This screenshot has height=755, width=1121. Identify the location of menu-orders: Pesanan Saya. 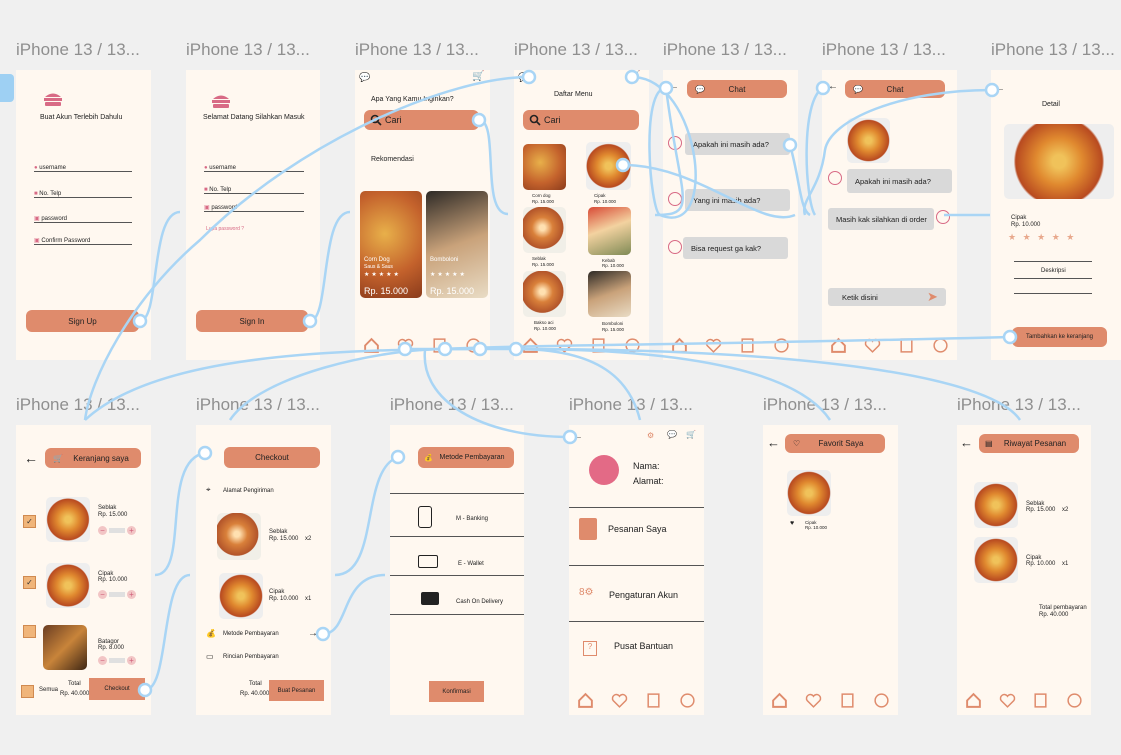
(637, 529).